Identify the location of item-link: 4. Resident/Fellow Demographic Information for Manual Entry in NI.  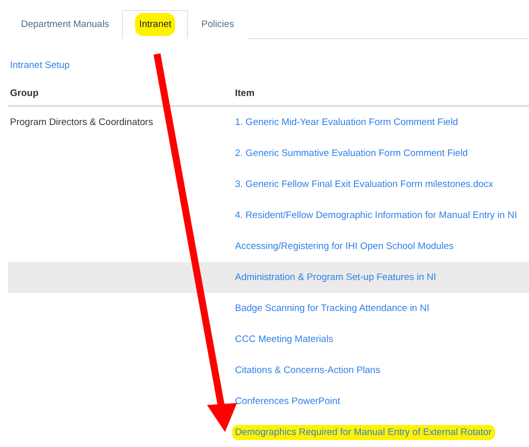
(376, 215).